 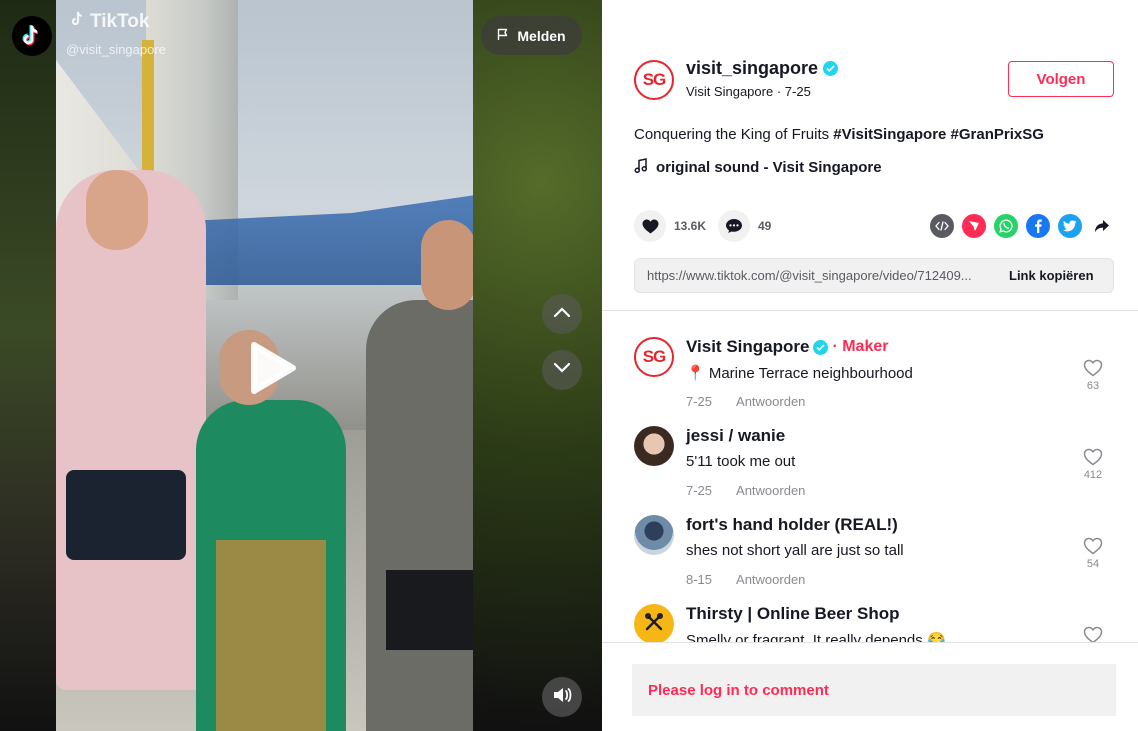 I want to click on comment-text: 📍 Marine Terrace neighbourhood, so click(x=799, y=373).